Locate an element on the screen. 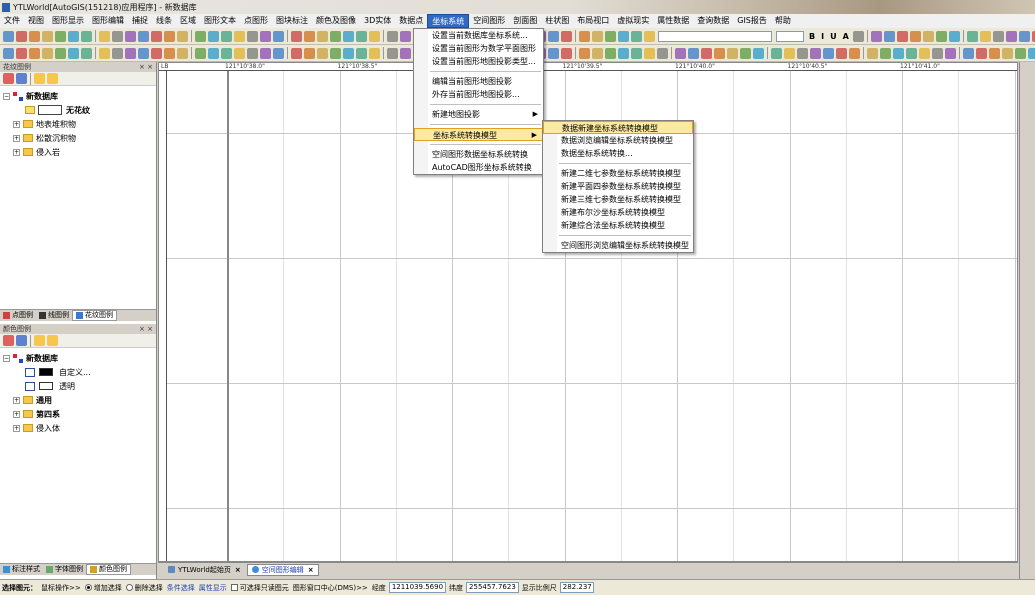 This screenshot has width=1035, height=595. collapse-icon: − is located at coordinates (6, 358).